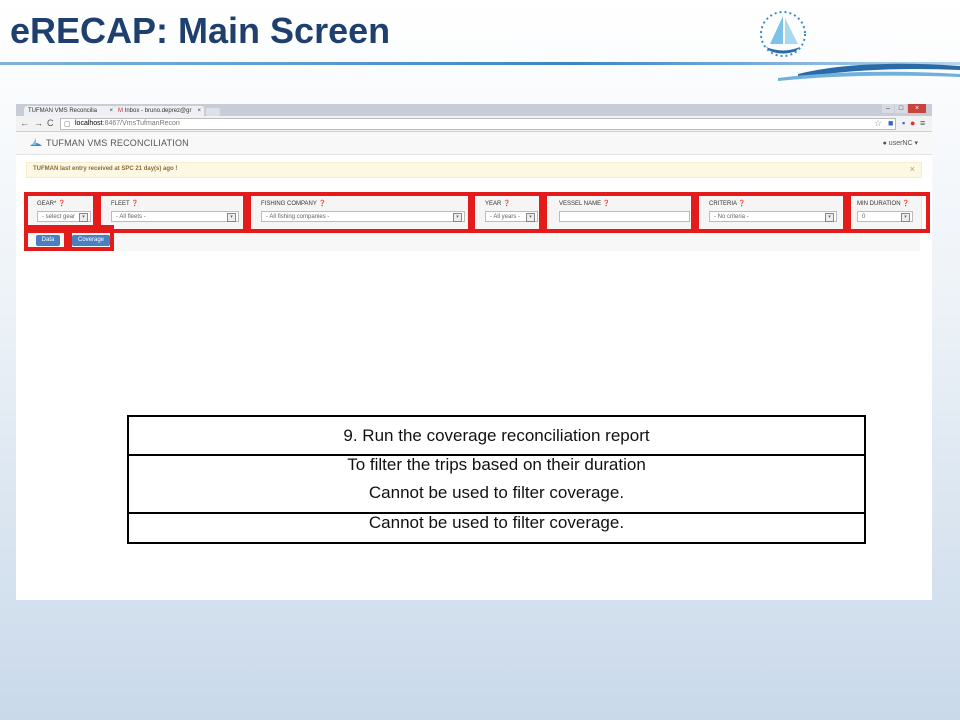 The width and height of the screenshot is (960, 720). Describe the element at coordinates (922, 123) in the screenshot. I see `menu-icon: ≡` at that location.